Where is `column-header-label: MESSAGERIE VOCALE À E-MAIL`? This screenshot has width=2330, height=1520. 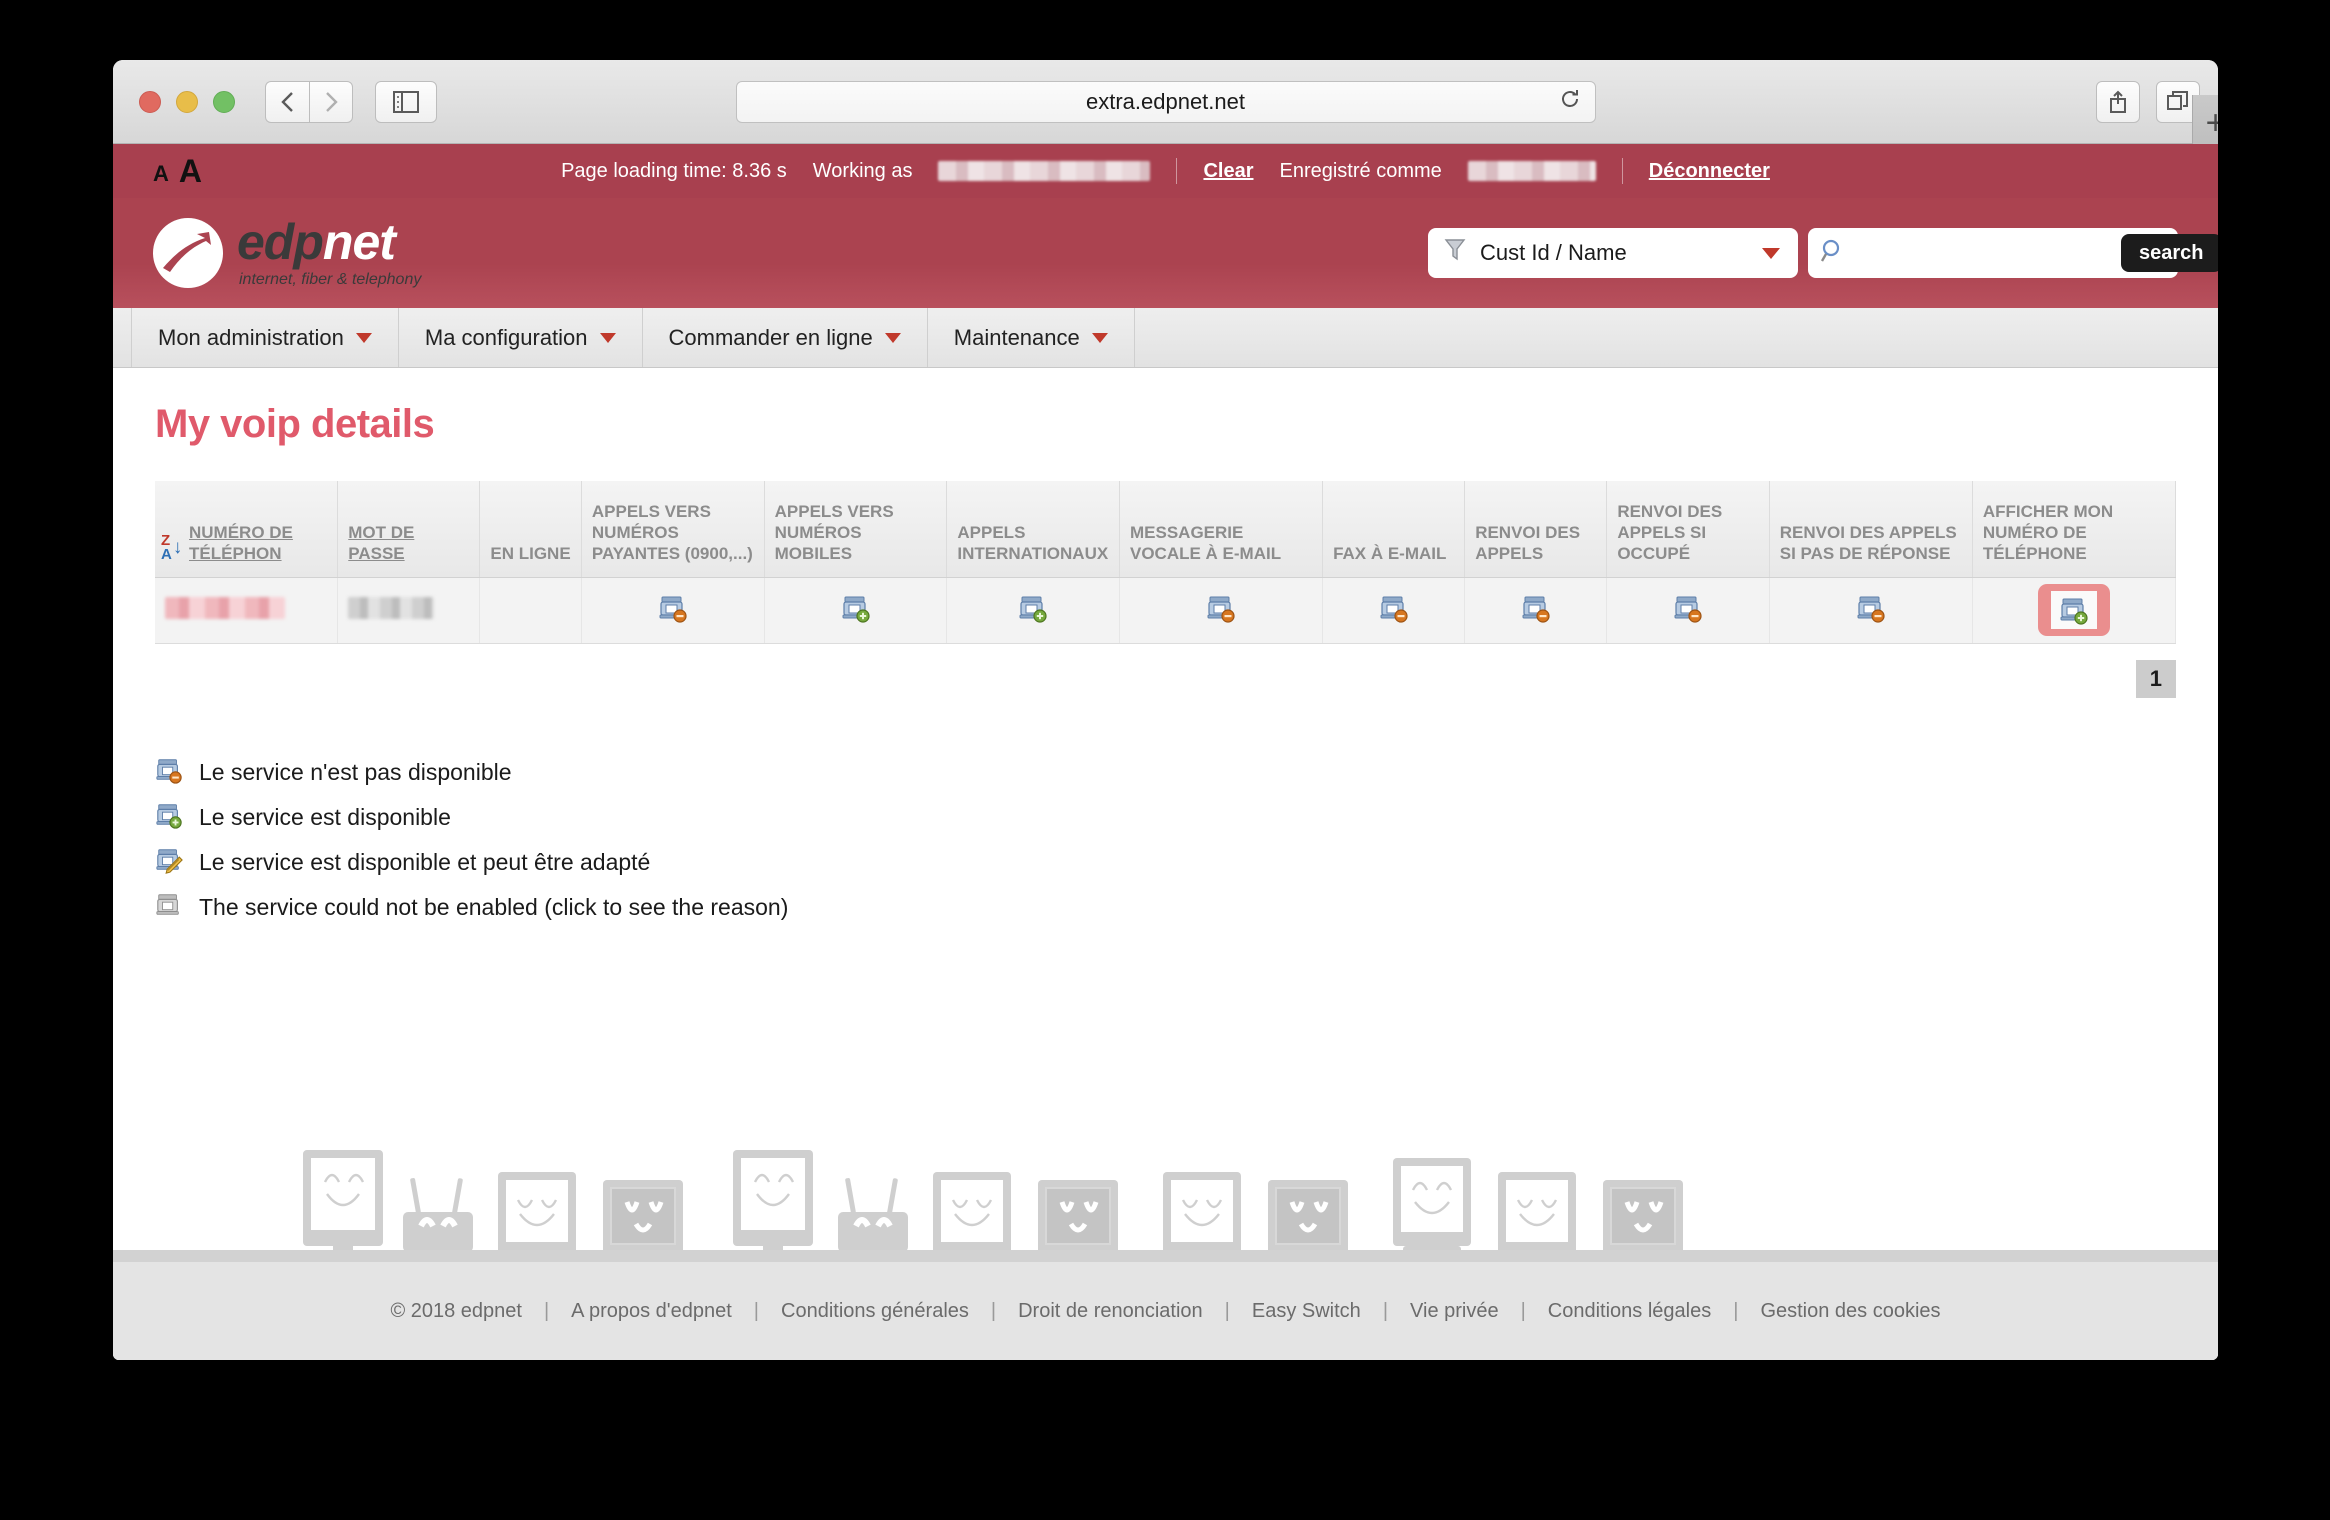
column-header-label: MESSAGERIE VOCALE À E-MAIL is located at coordinates (1206, 543).